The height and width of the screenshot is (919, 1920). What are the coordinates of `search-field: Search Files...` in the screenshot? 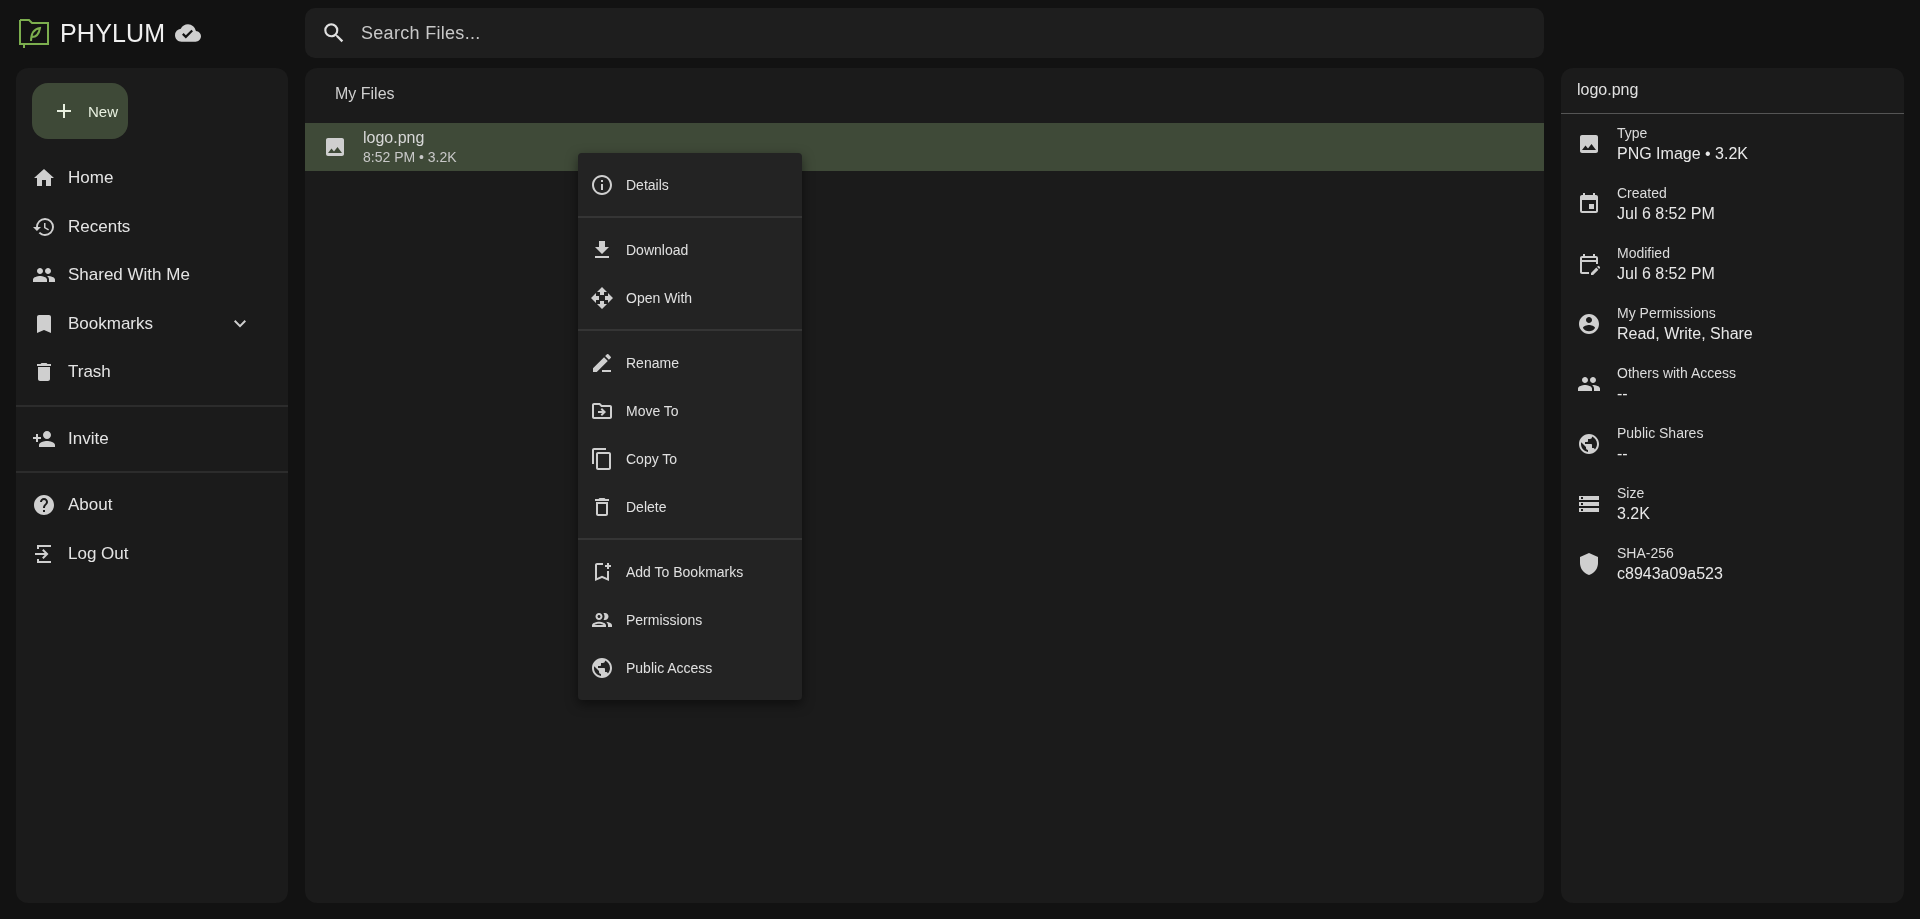 It's located at (924, 33).